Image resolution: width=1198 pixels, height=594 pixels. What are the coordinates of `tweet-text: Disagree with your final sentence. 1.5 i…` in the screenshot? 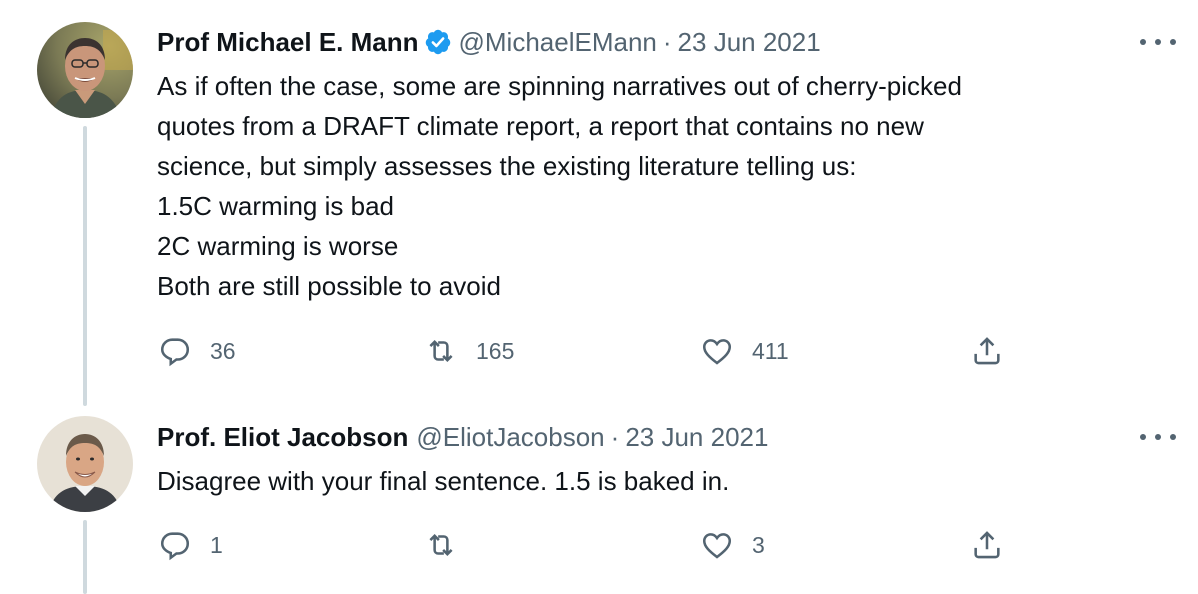 It's located at (647, 481).